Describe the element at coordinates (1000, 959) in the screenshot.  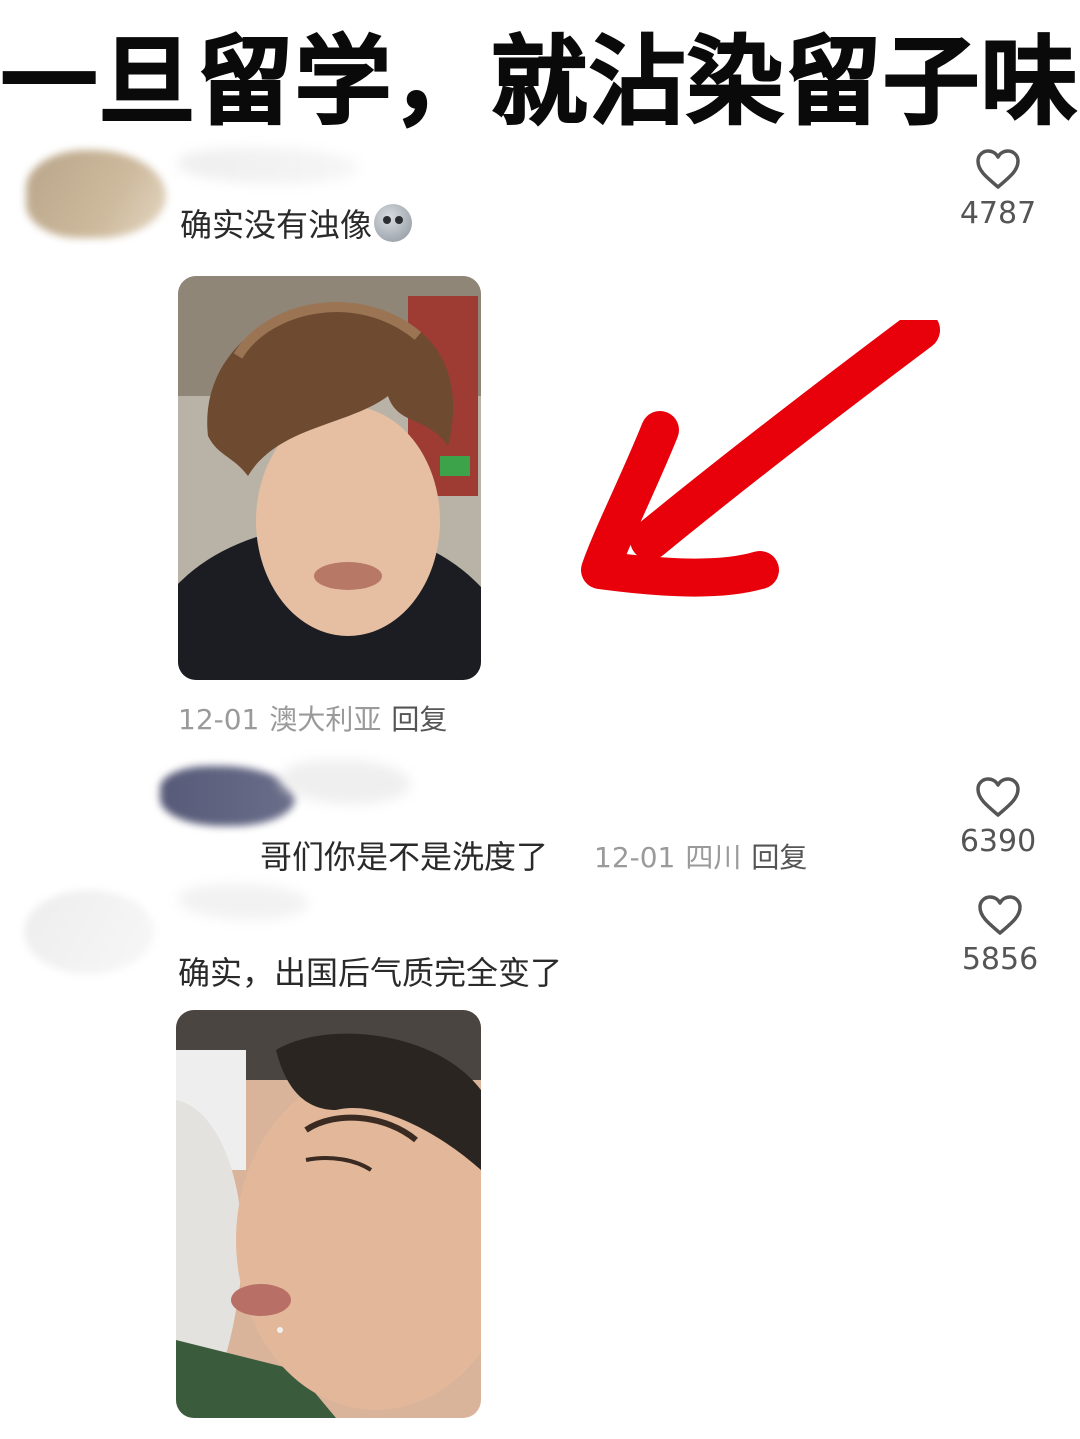
I see `like-count: 5856` at that location.